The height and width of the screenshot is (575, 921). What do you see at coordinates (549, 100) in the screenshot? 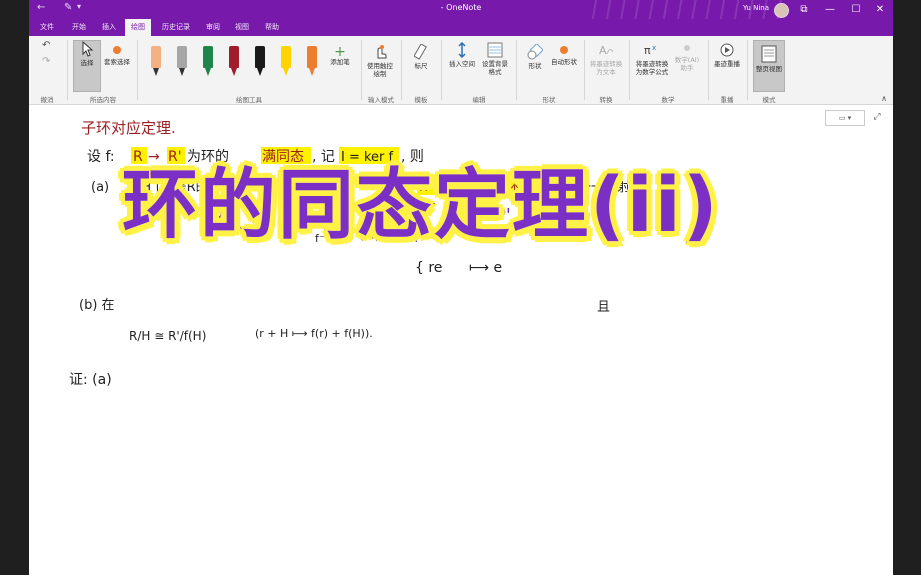
I see `group-label-shapes: 形状` at bounding box center [549, 100].